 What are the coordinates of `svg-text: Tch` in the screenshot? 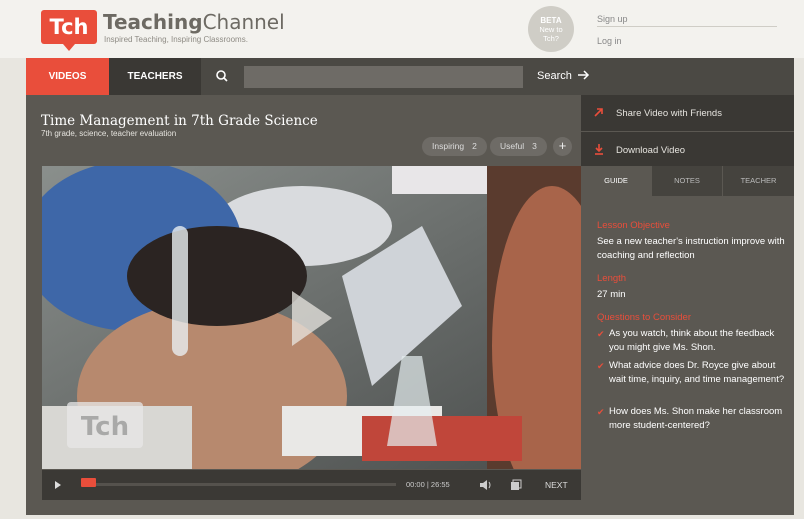 It's located at (105, 427).